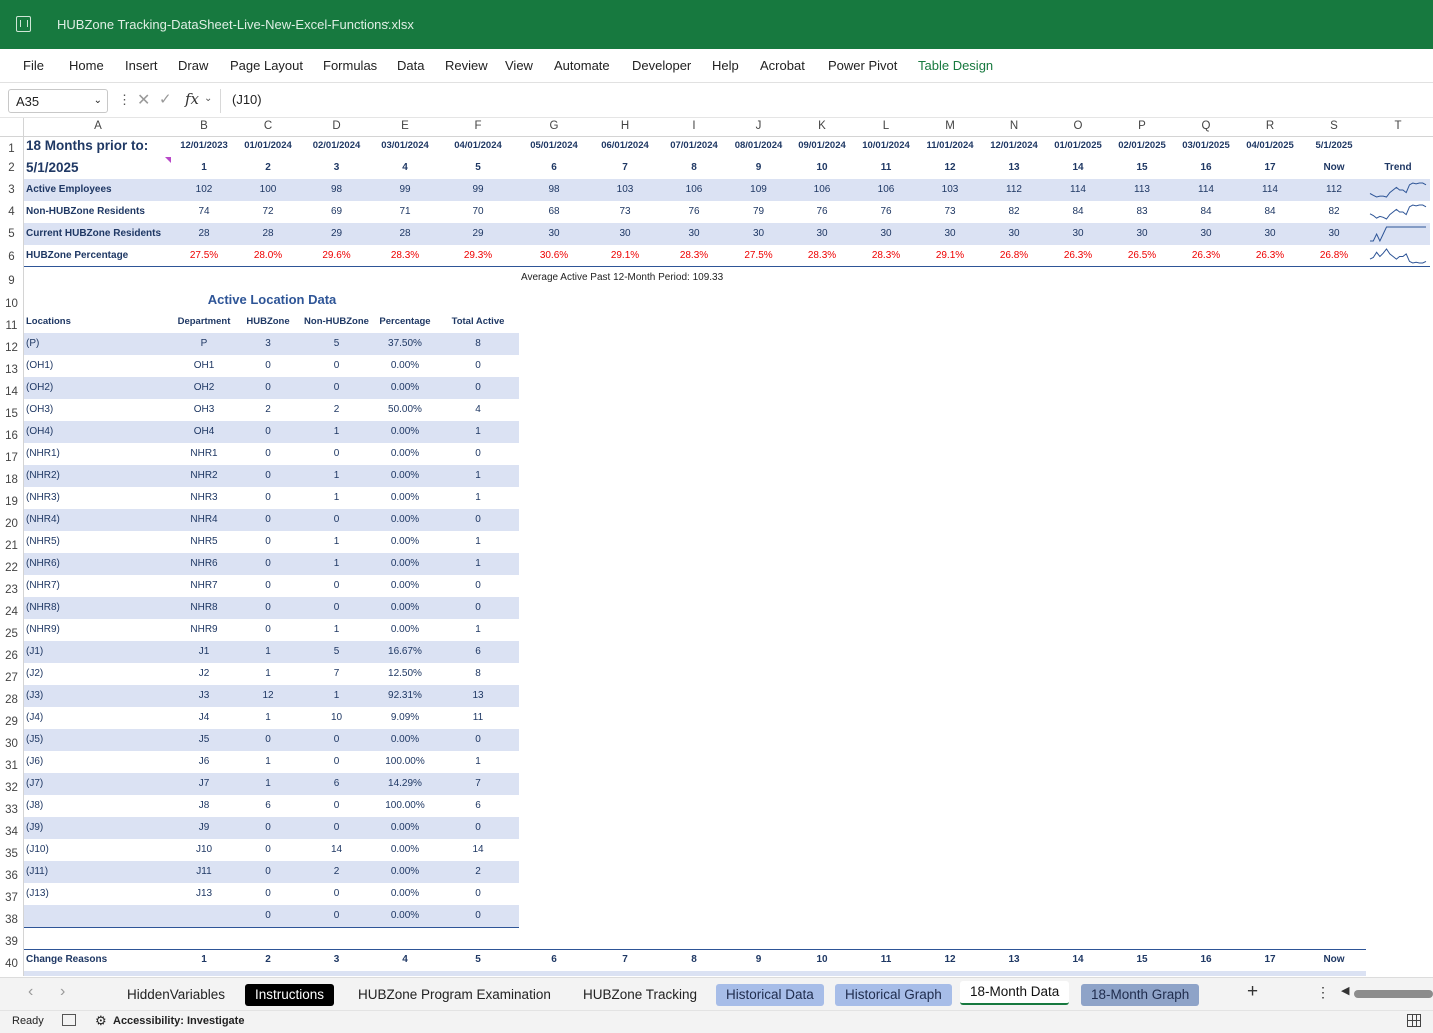  Describe the element at coordinates (758, 190) in the screenshot. I see `metric-value: 109` at that location.